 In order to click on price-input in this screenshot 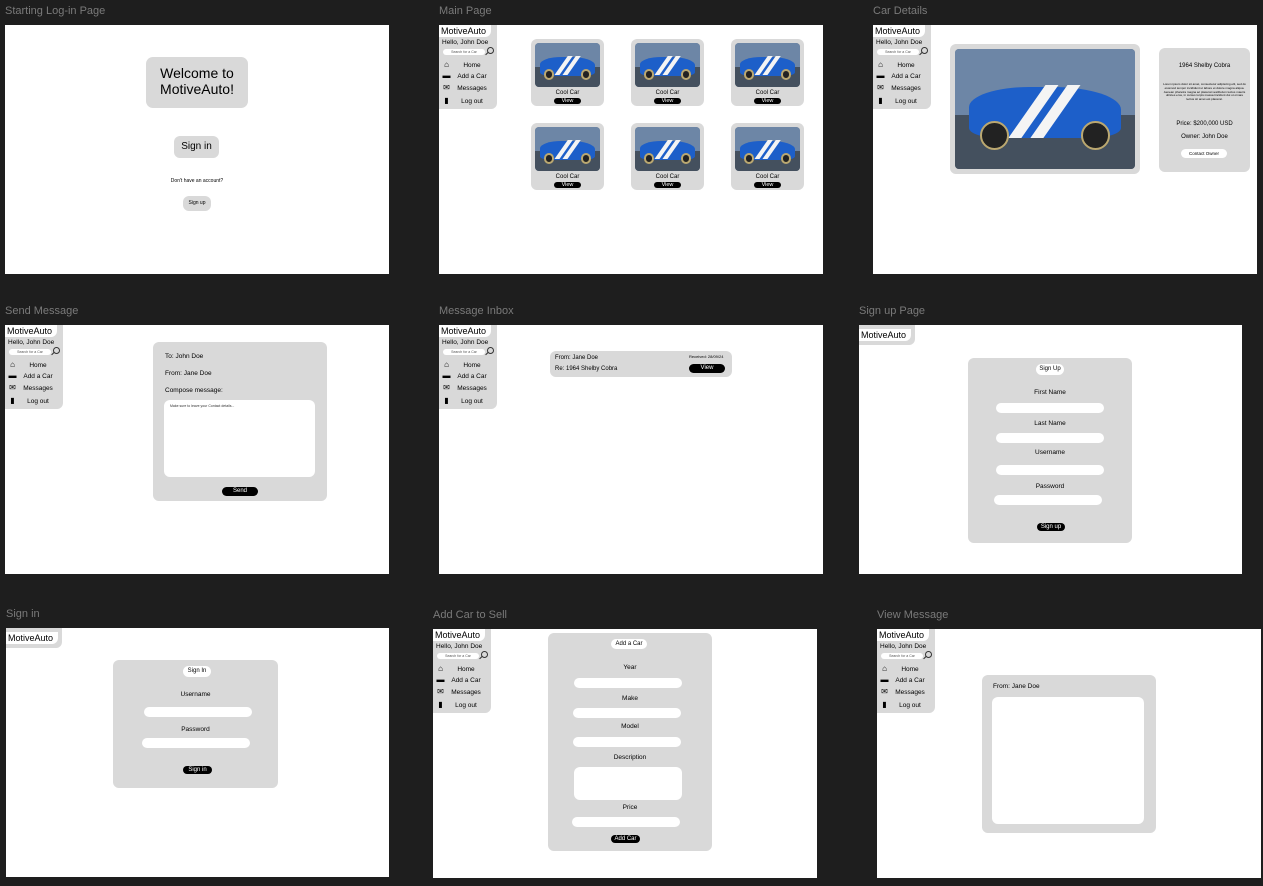, I will do `click(626, 822)`.